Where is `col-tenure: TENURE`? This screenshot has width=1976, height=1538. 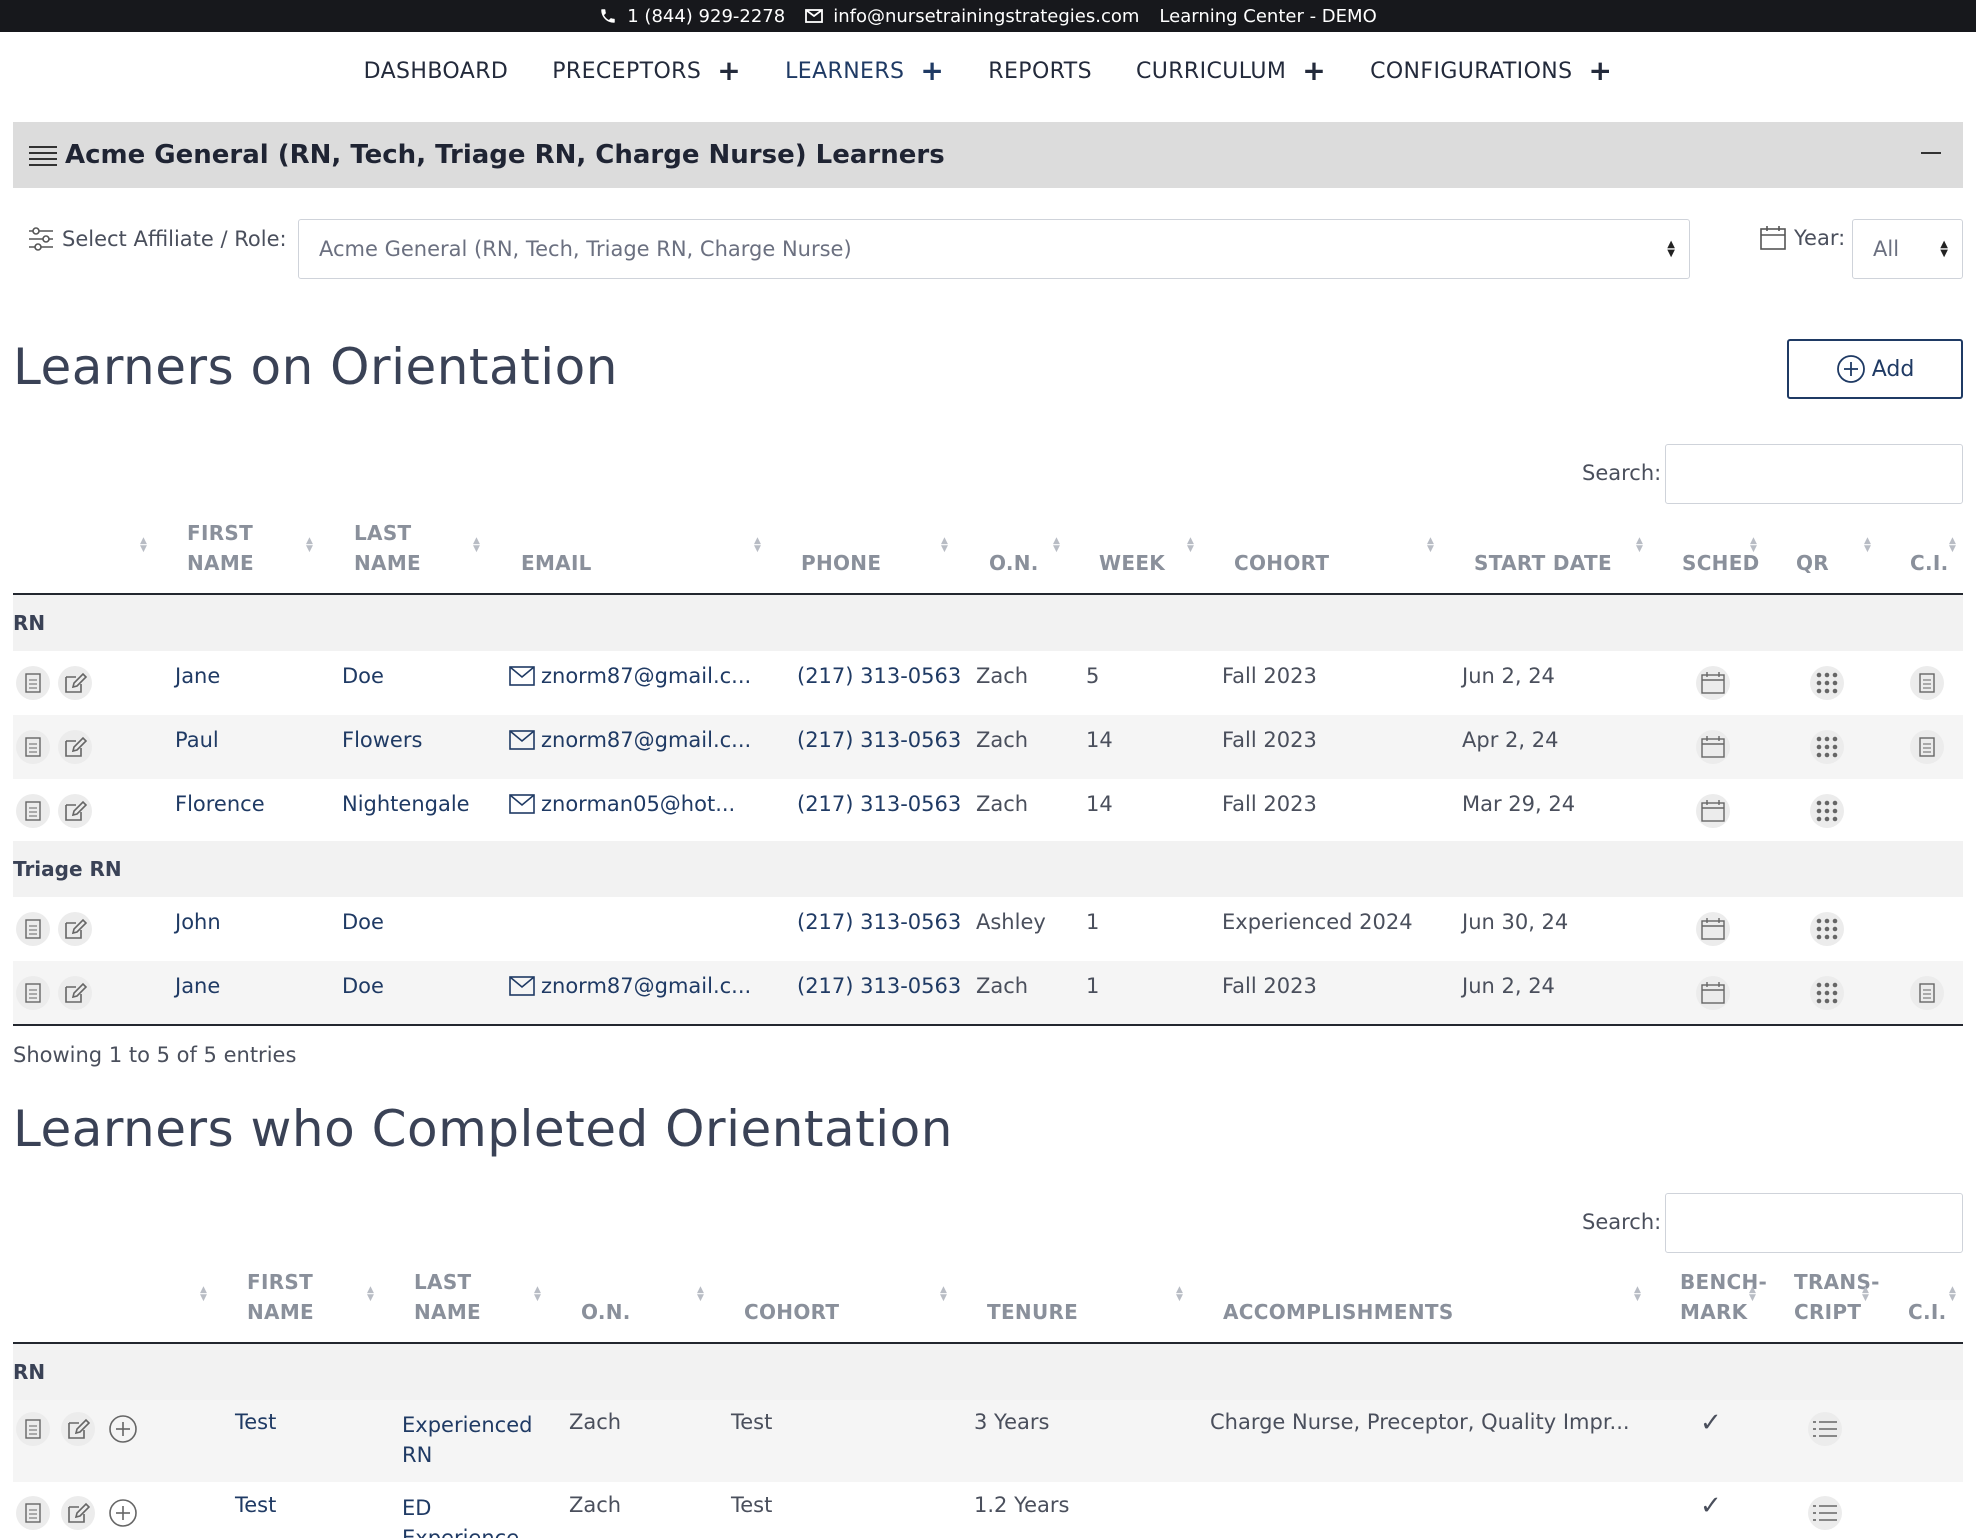 col-tenure: TENURE is located at coordinates (1032, 1312).